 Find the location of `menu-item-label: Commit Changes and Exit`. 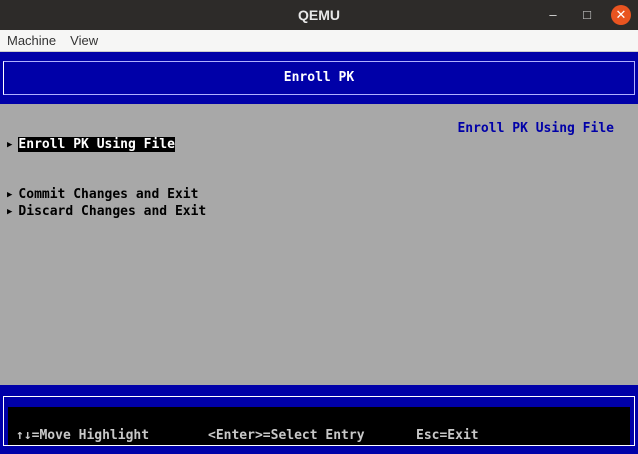

menu-item-label: Commit Changes and Exit is located at coordinates (108, 194).